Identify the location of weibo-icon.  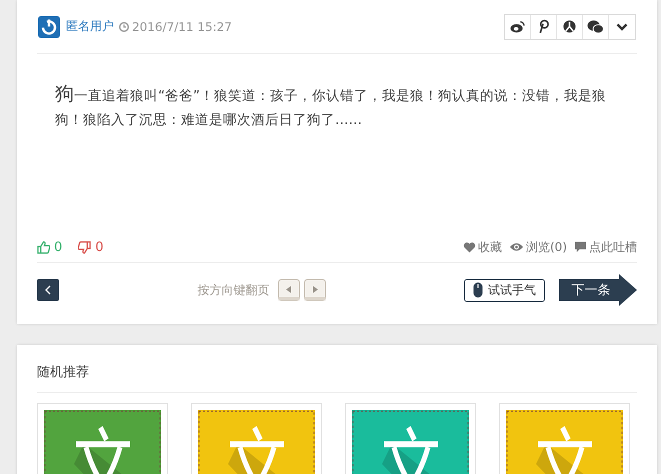
(517, 26).